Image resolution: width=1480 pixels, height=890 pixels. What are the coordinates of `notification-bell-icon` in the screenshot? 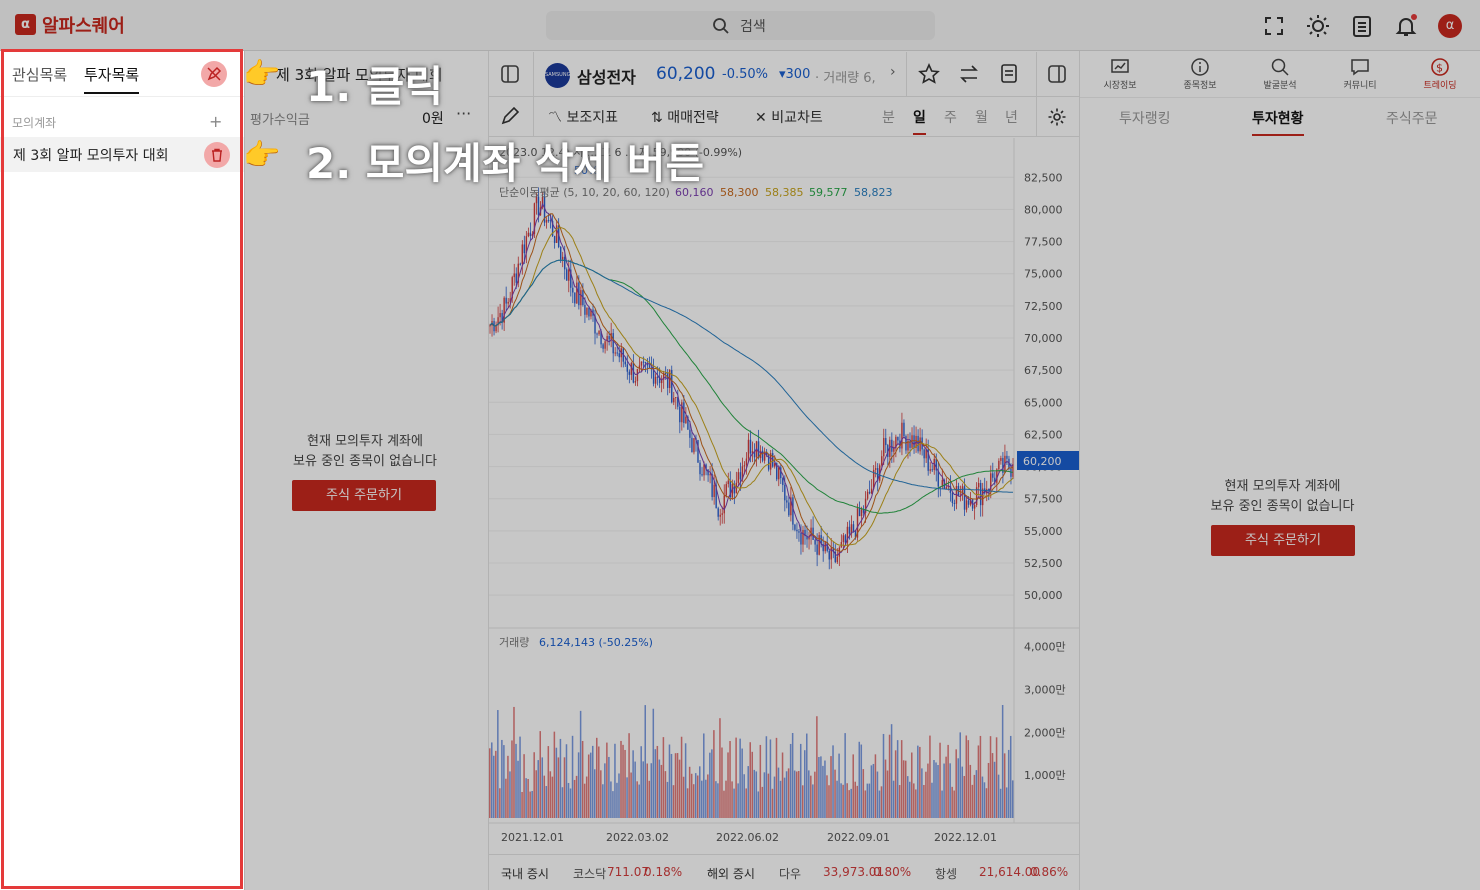 It's located at (1406, 26).